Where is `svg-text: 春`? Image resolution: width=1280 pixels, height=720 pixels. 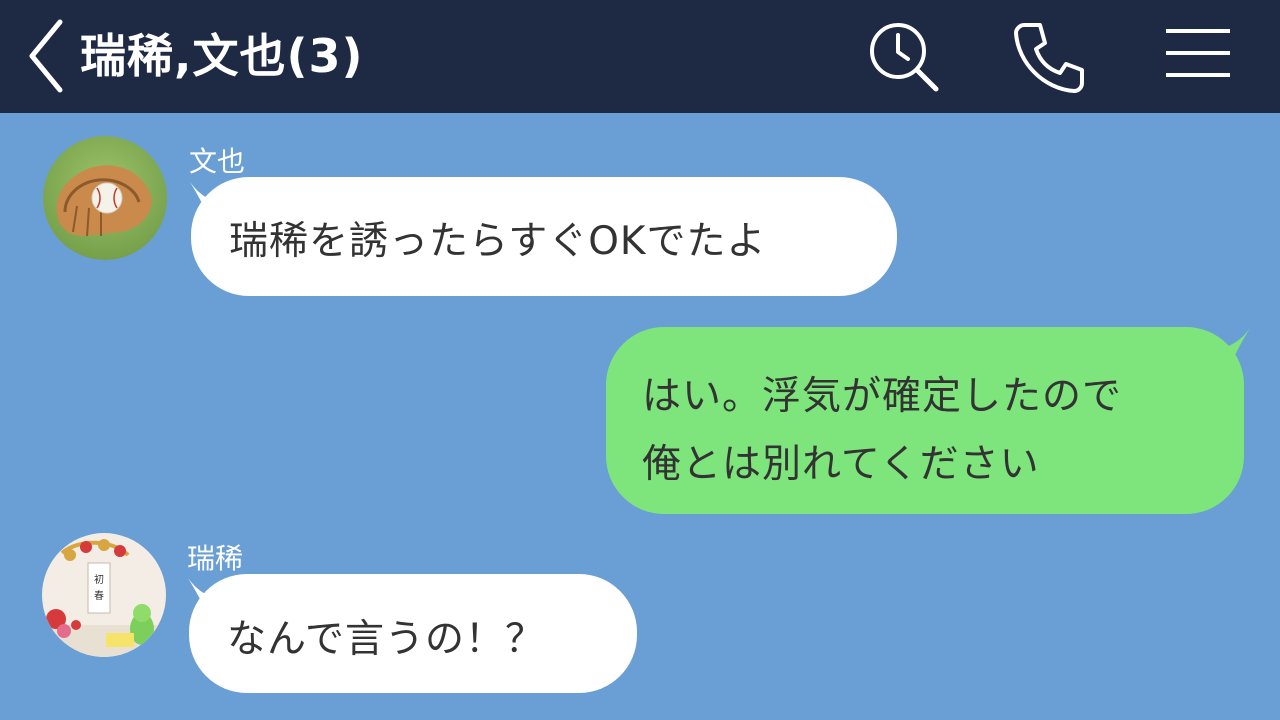 svg-text: 春 is located at coordinates (99, 596).